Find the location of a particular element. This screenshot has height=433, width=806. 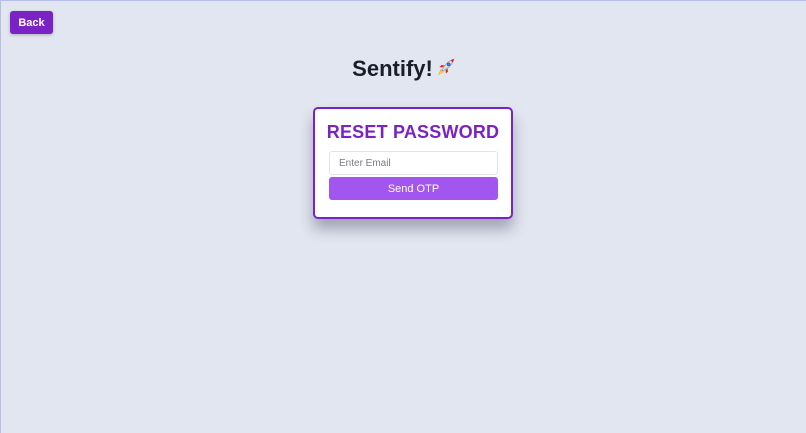

back-button: Back is located at coordinates (31, 22).